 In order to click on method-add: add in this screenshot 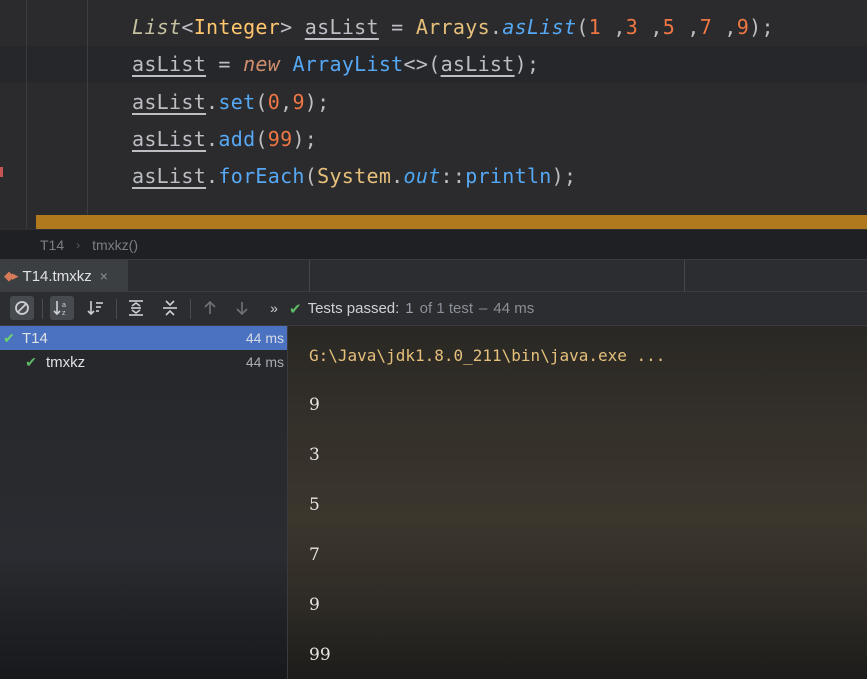, I will do `click(236, 139)`.